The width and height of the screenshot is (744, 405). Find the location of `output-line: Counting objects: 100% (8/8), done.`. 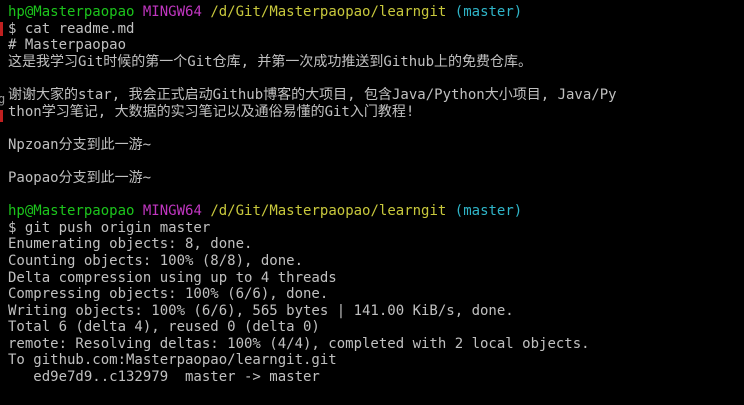

output-line: Counting objects: 100% (8/8), done. is located at coordinates (156, 260).